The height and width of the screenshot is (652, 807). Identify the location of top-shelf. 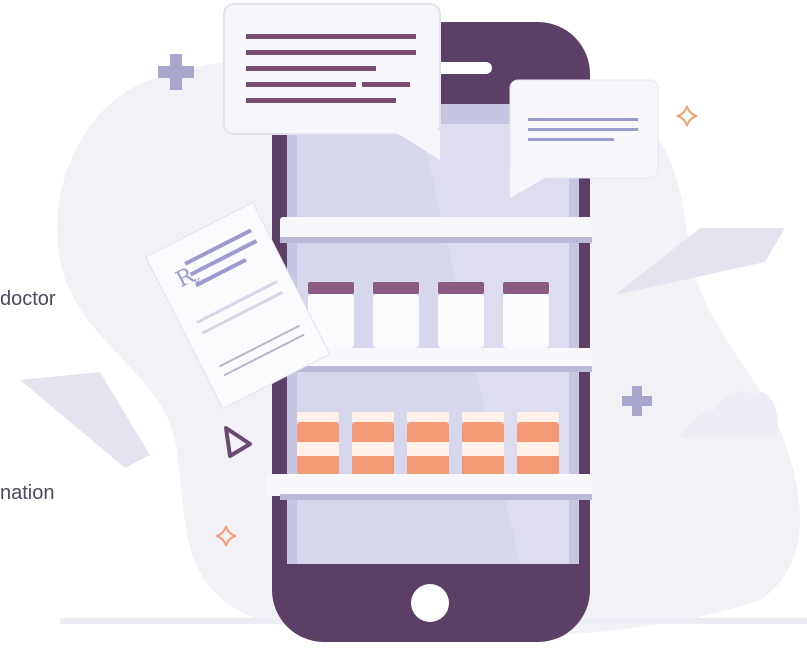
(436, 228).